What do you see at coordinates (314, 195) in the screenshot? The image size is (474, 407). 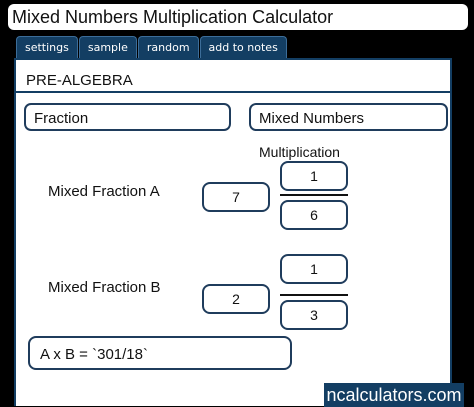 I see `fraction-a-bar` at bounding box center [314, 195].